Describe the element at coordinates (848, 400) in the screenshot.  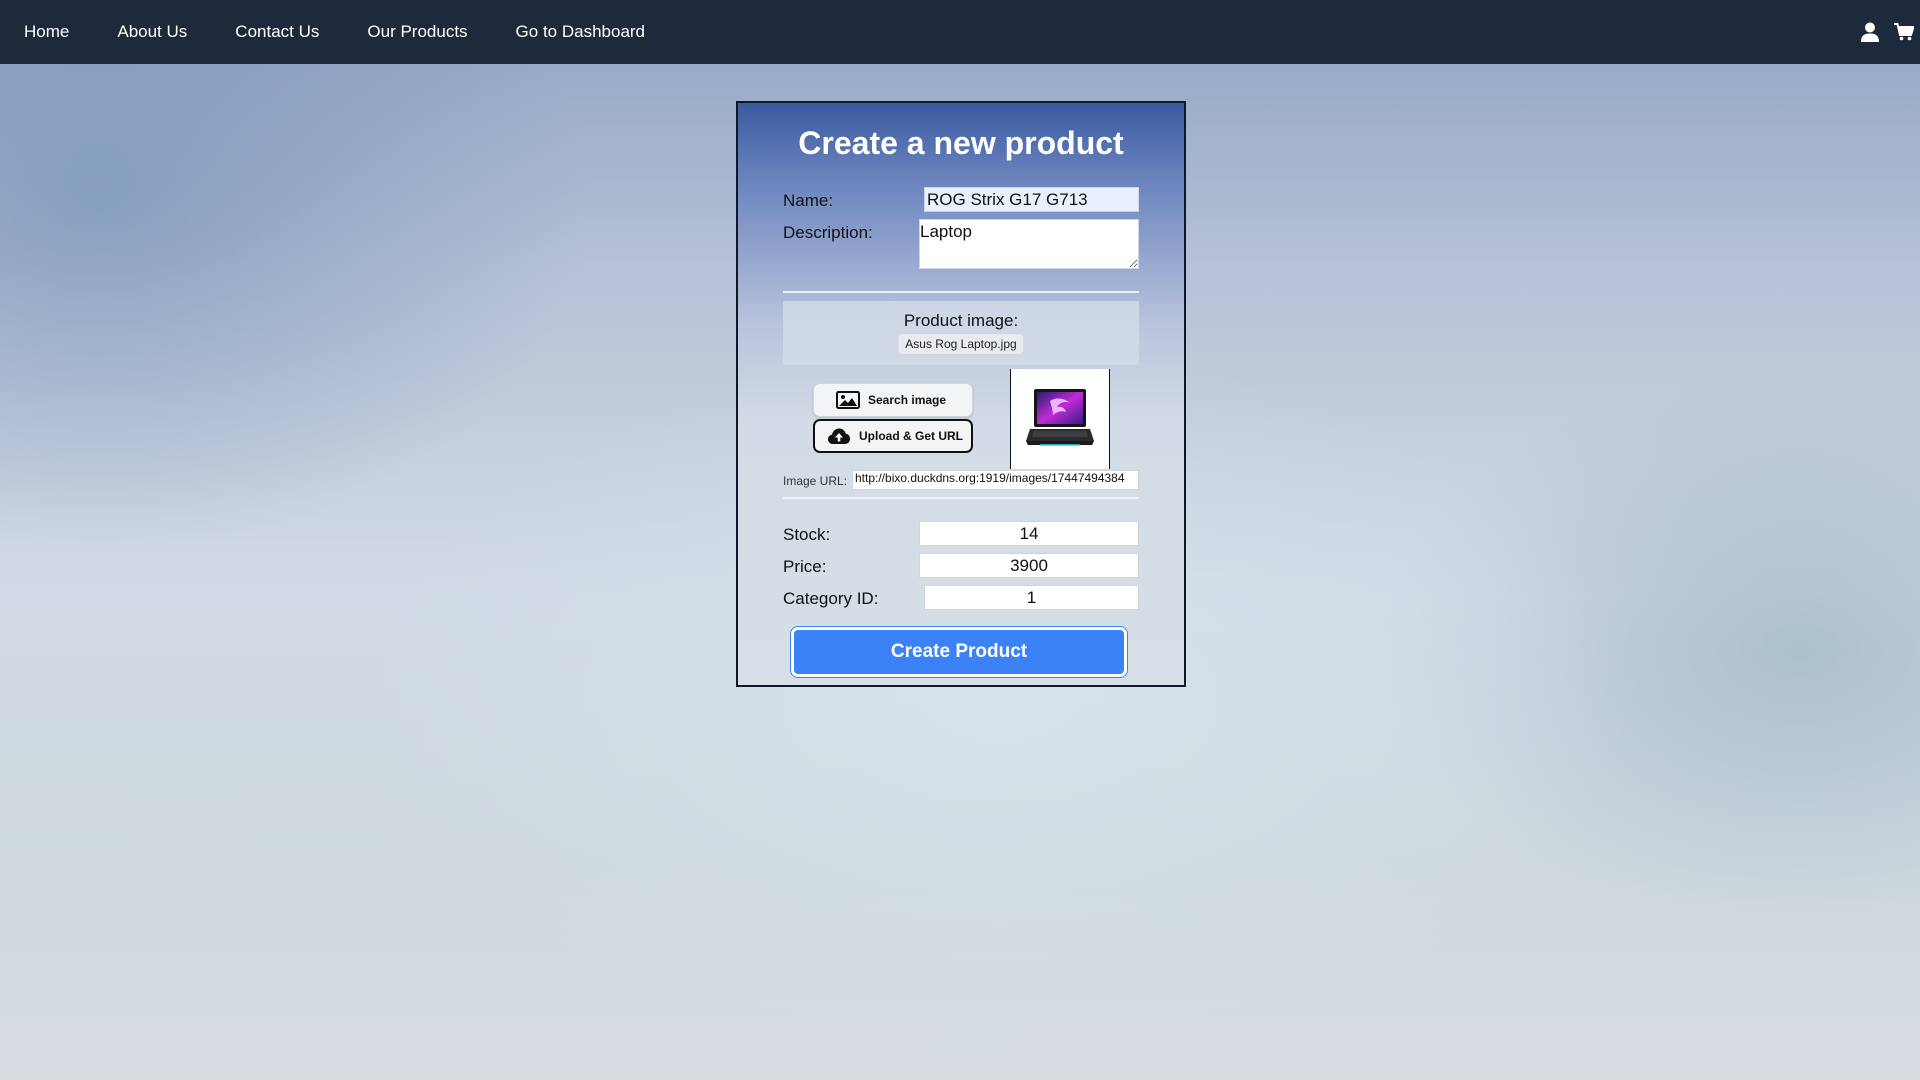
I see `image-icon` at that location.